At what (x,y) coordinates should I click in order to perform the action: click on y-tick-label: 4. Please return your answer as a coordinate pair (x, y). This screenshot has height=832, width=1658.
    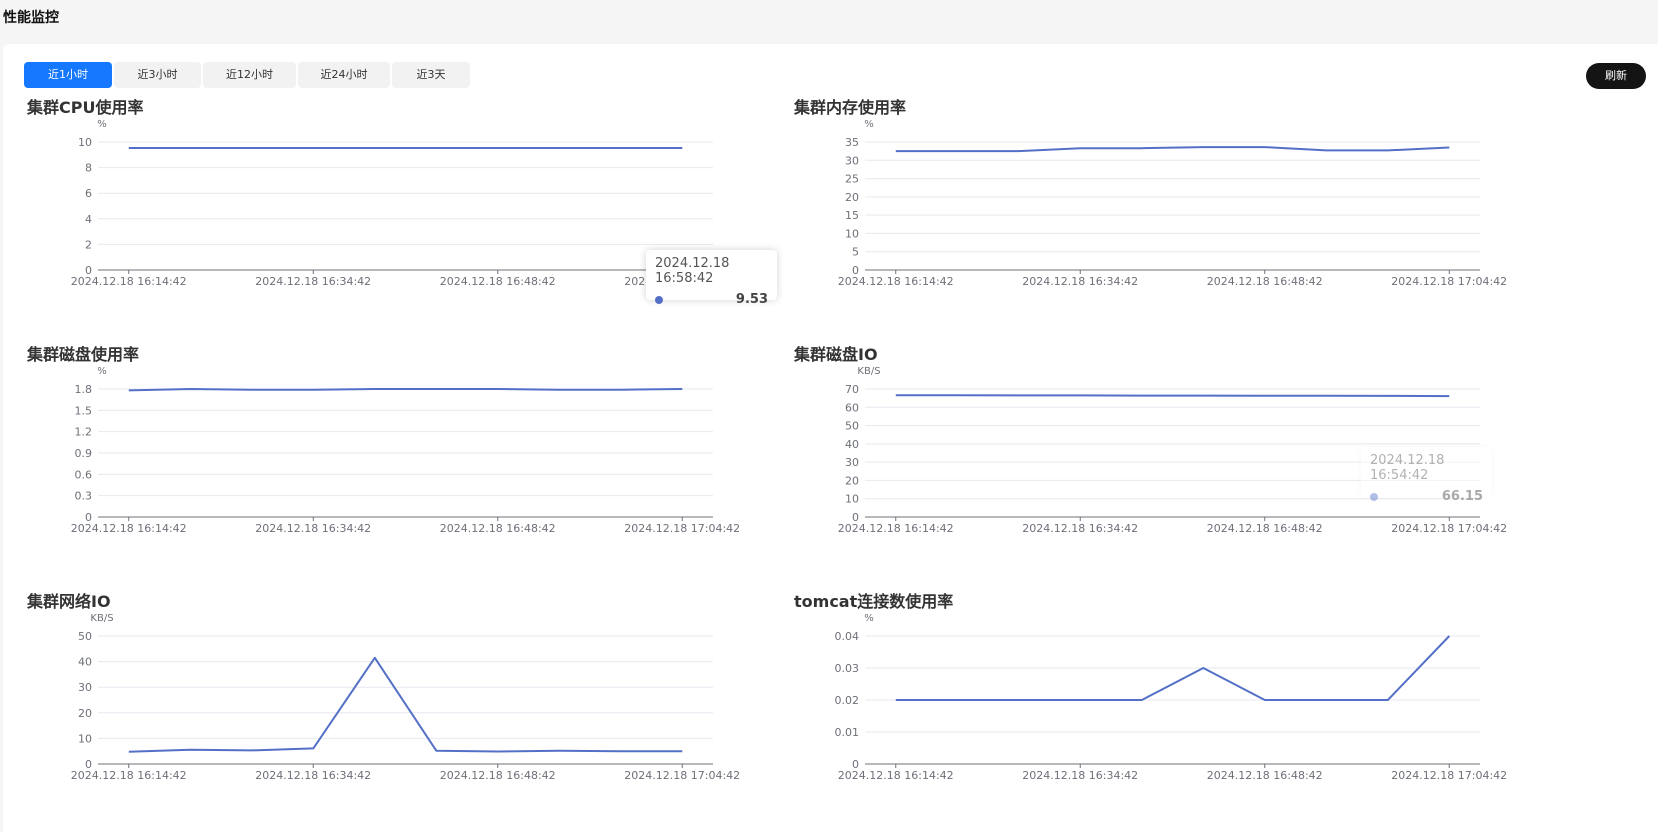
    Looking at the image, I should click on (88, 219).